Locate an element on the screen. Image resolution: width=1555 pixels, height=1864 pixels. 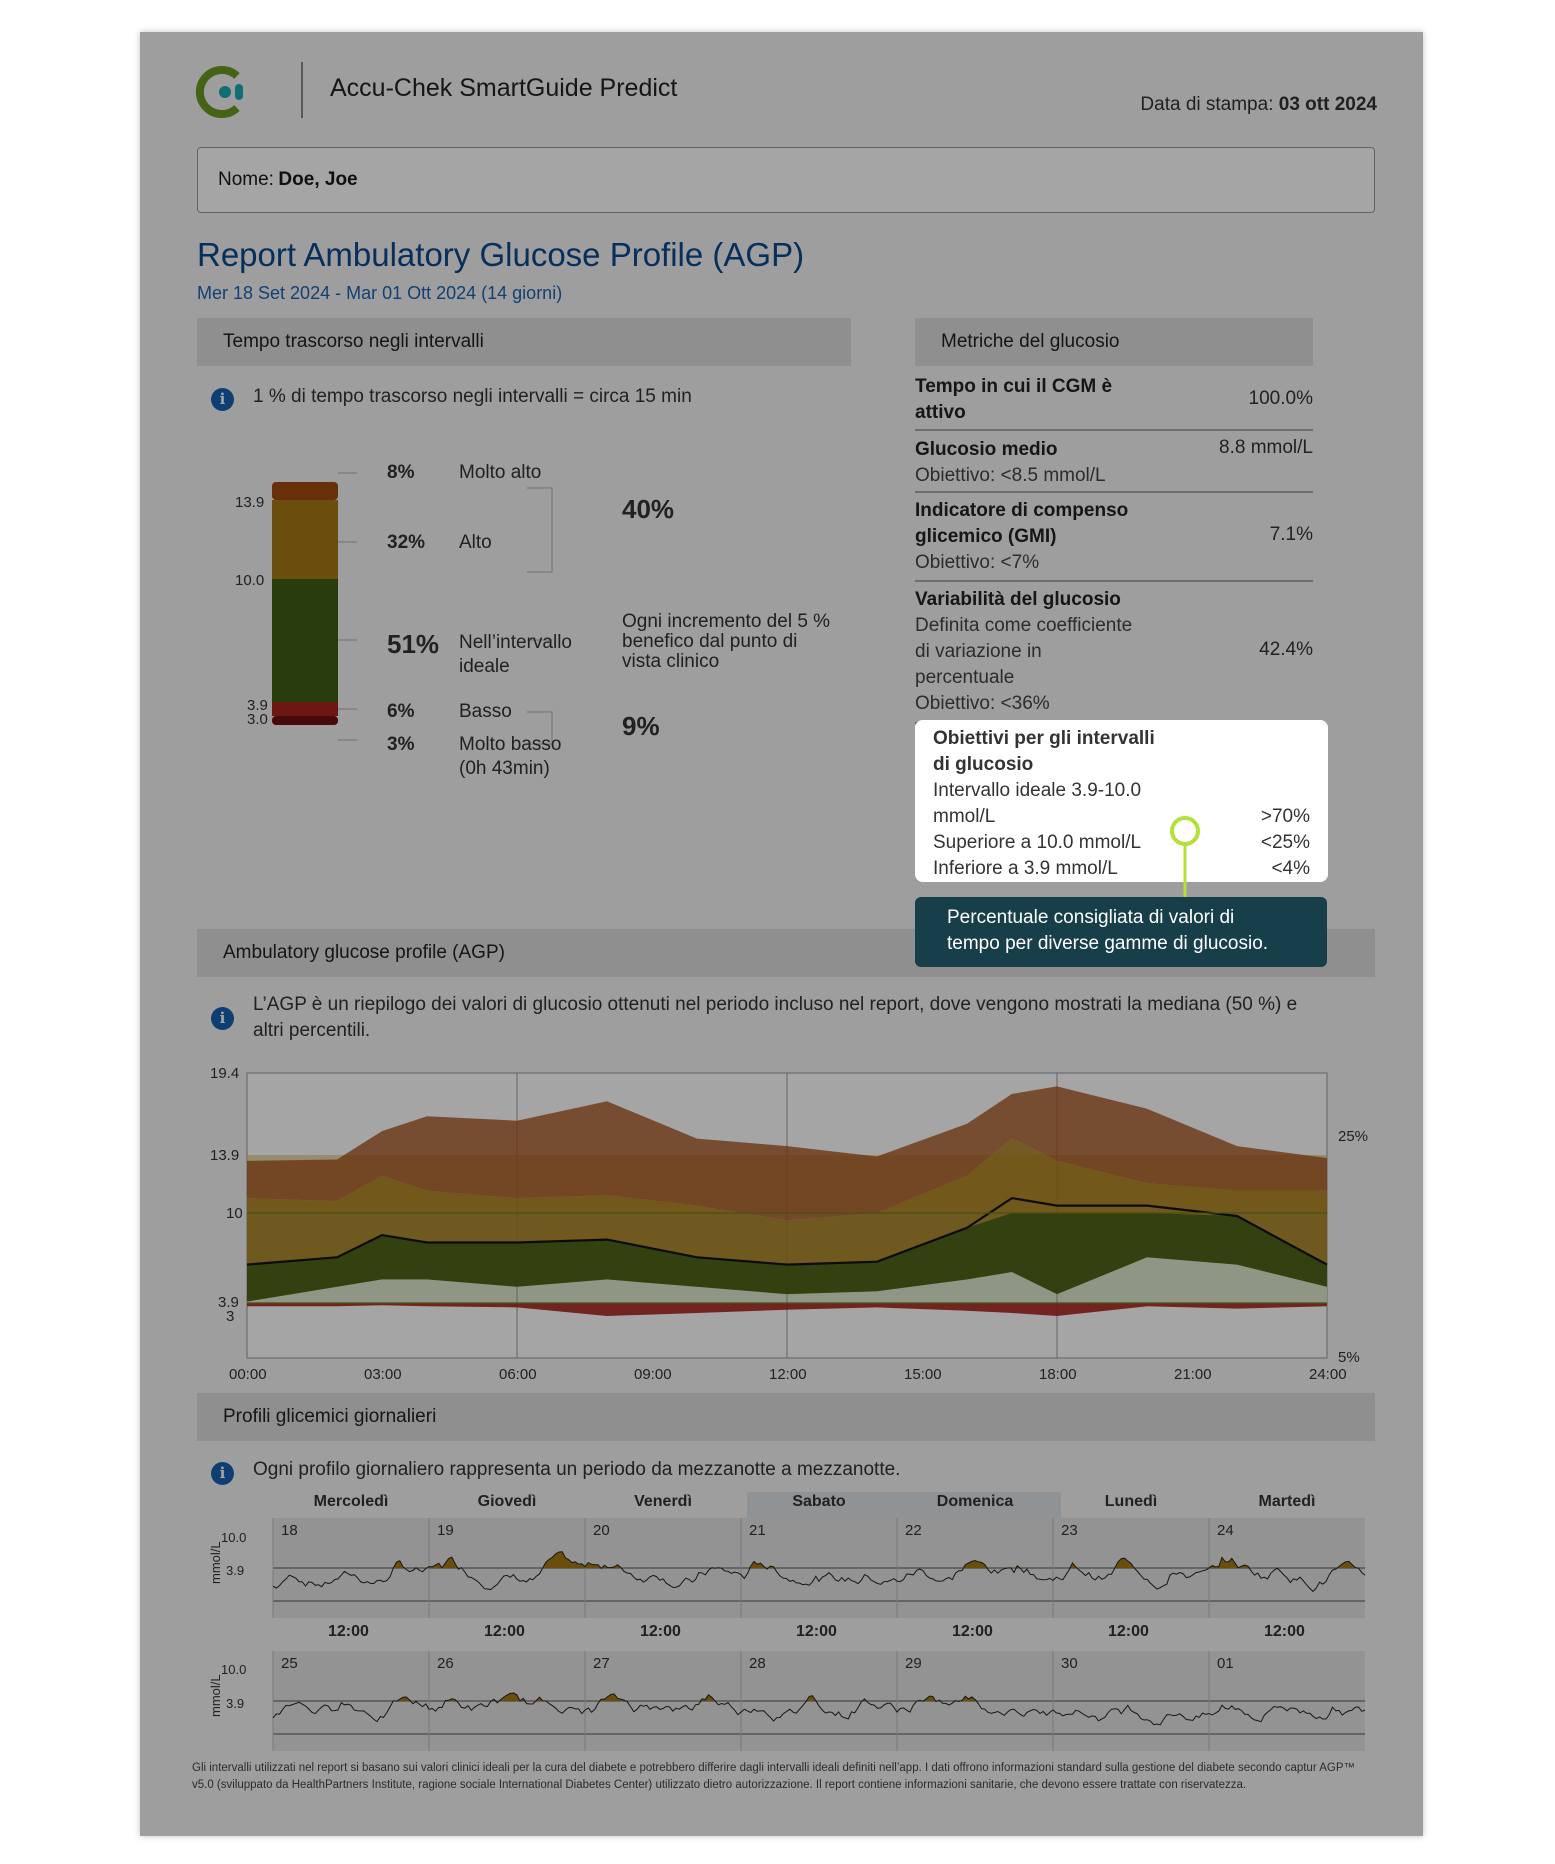
low-segment is located at coordinates (305, 709).